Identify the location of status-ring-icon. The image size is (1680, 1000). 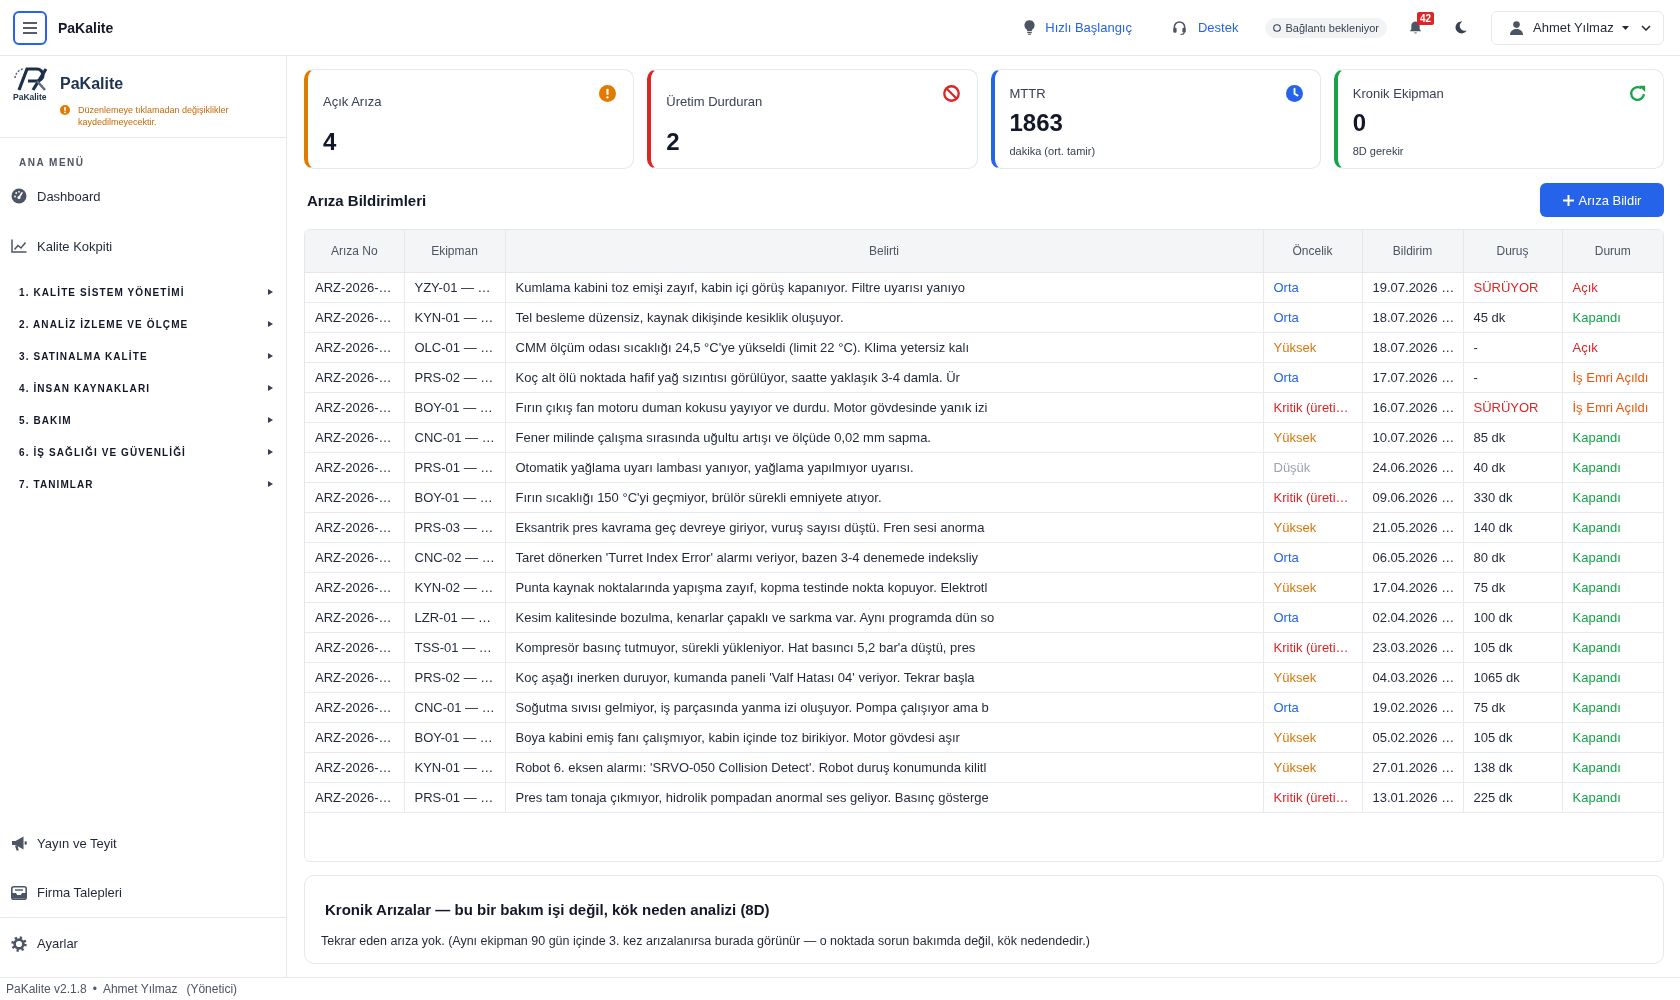
(1277, 27).